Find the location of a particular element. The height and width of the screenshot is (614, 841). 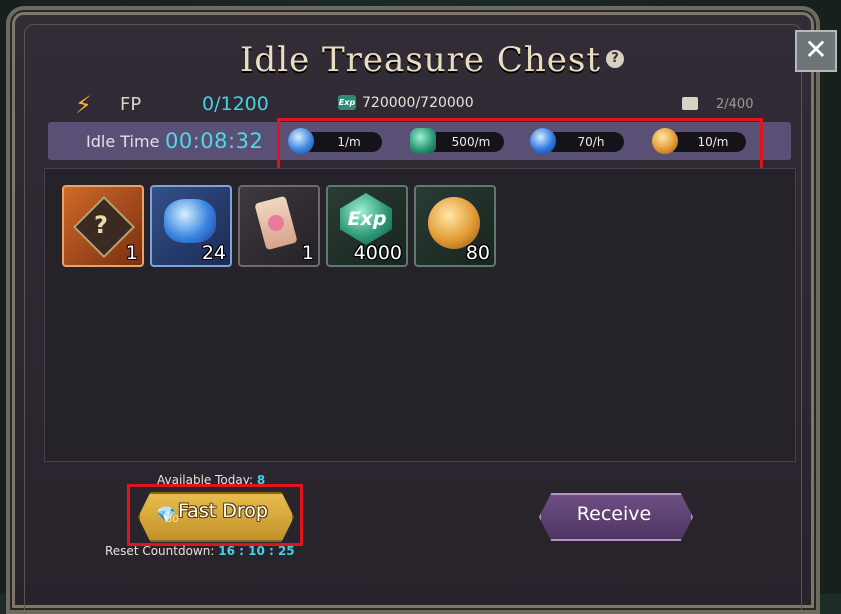

reward-count: 24 is located at coordinates (213, 253).